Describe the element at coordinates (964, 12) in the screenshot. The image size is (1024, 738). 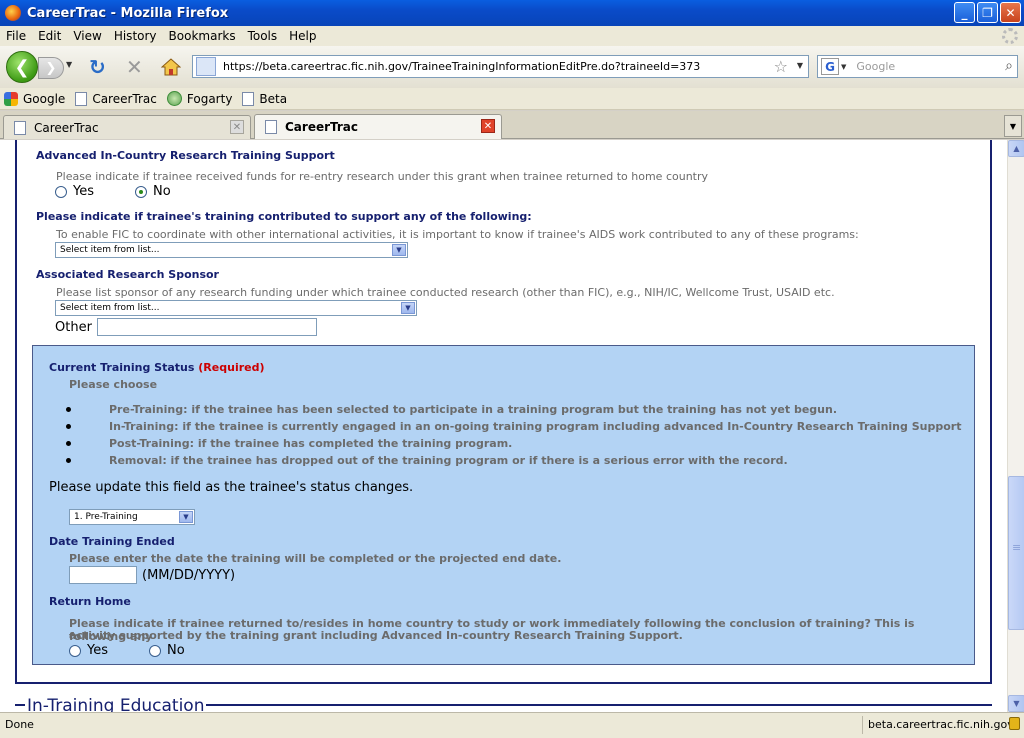
I see `minimize-button: _` at that location.